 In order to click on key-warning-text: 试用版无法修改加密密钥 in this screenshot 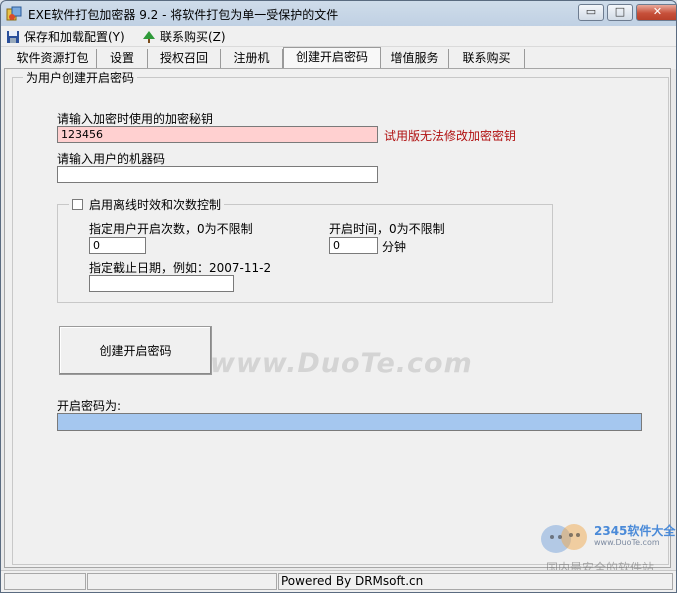, I will do `click(450, 136)`.